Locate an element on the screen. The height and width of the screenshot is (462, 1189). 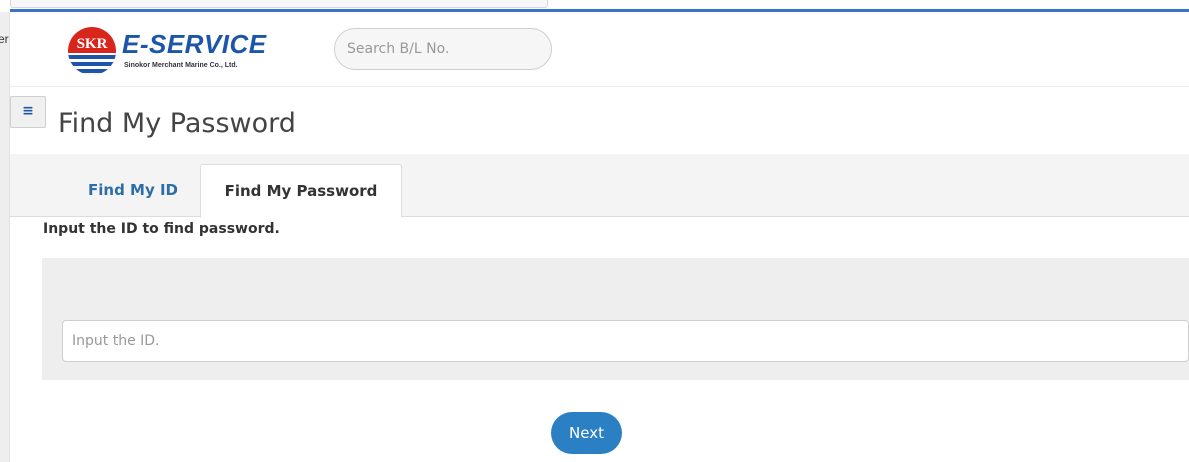
page-title: Find My Password is located at coordinates (177, 123).